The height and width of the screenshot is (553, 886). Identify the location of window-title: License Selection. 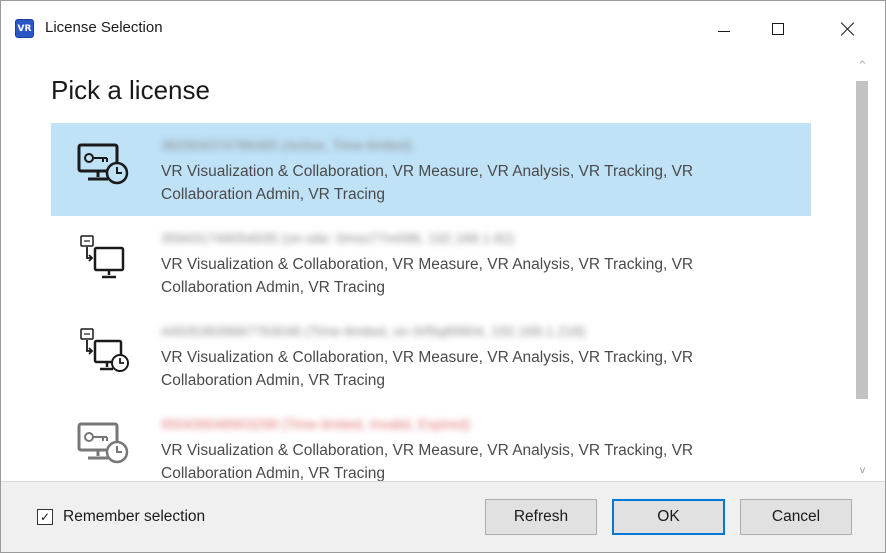
(104, 27).